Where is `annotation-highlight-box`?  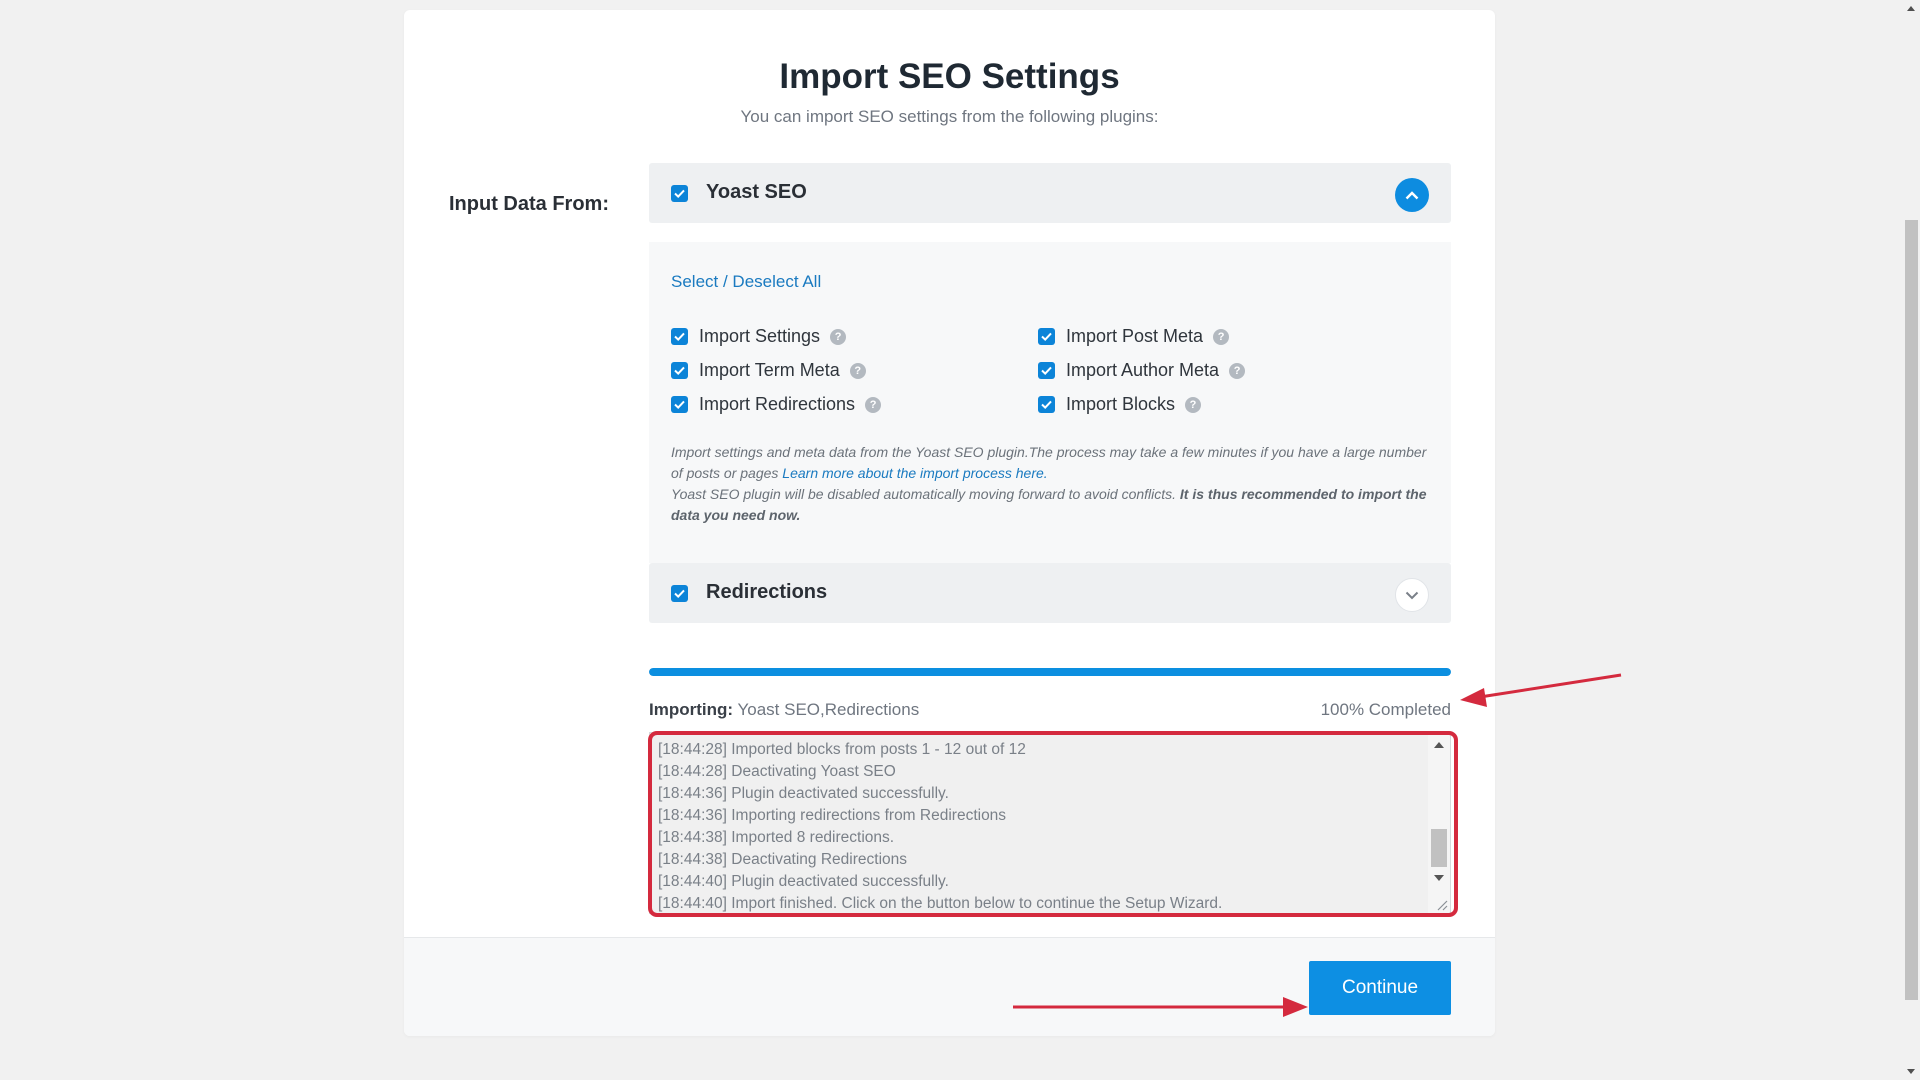 annotation-highlight-box is located at coordinates (1053, 824).